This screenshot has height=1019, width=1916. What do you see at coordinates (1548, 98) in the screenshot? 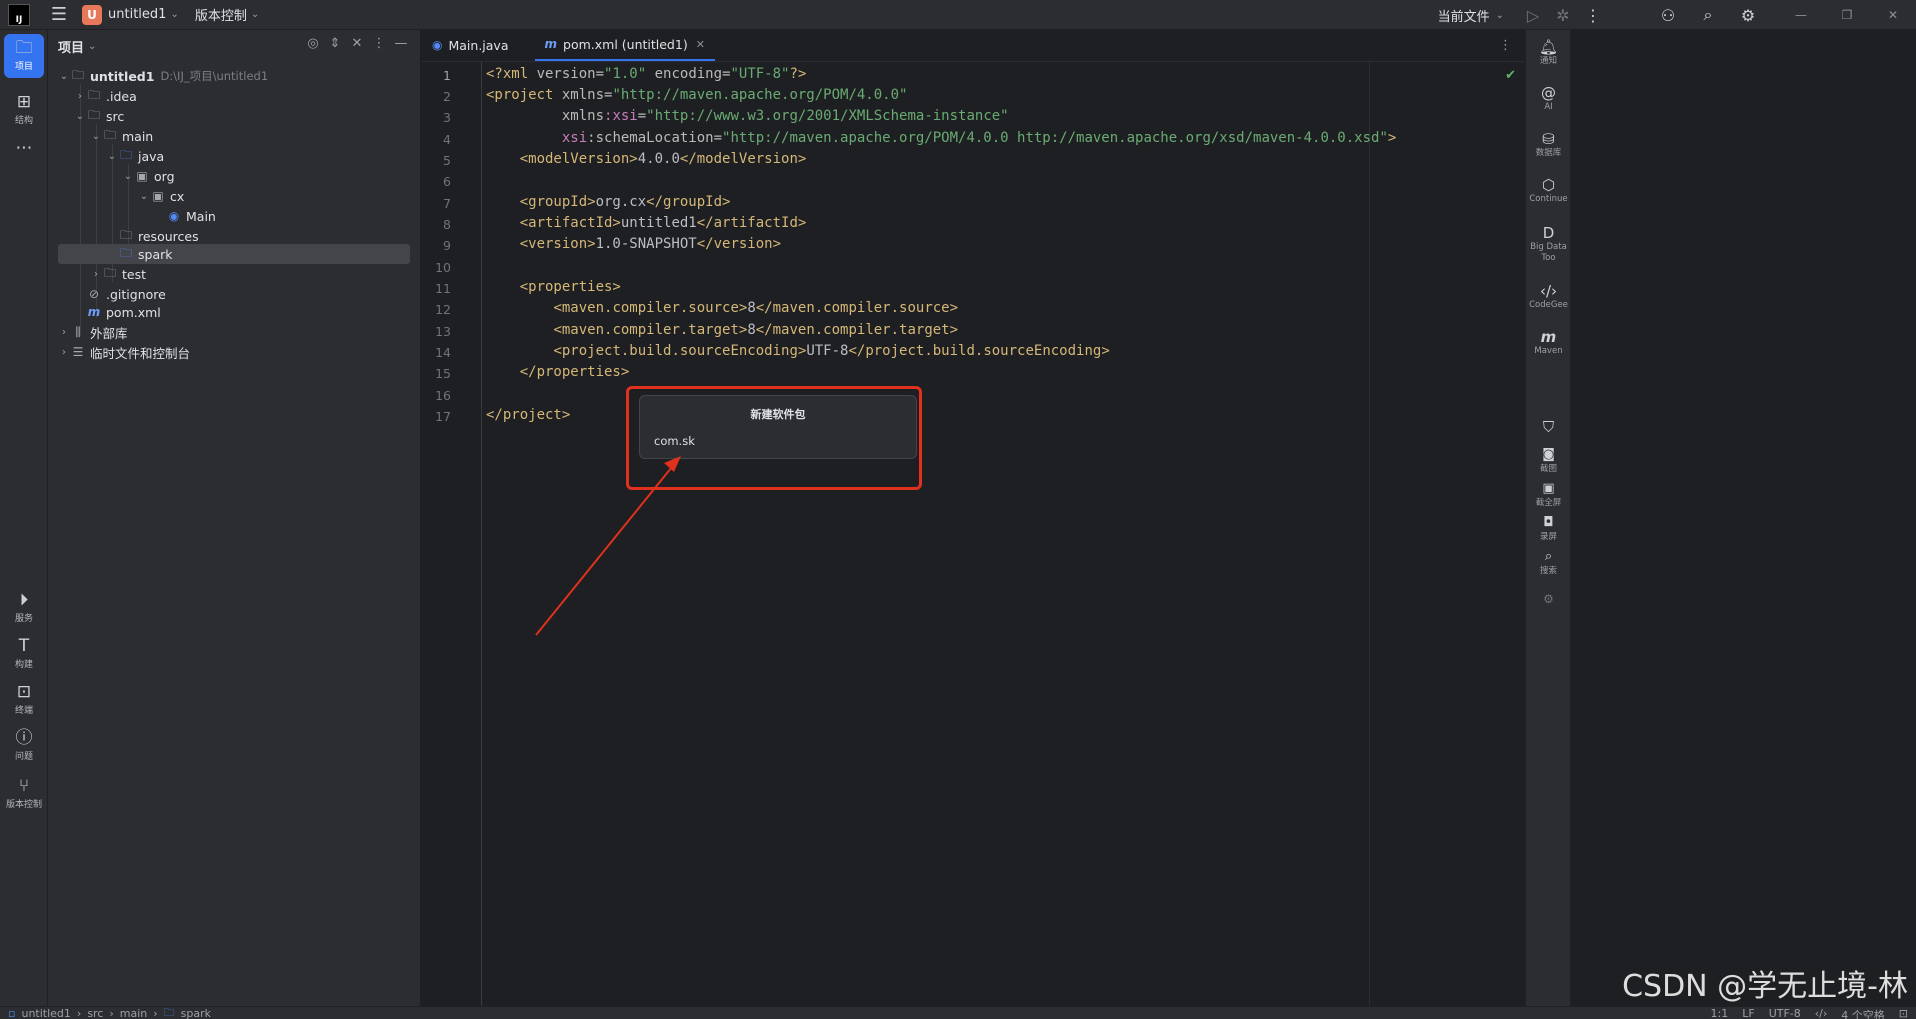
I see `tool-ai: @ AI` at bounding box center [1548, 98].